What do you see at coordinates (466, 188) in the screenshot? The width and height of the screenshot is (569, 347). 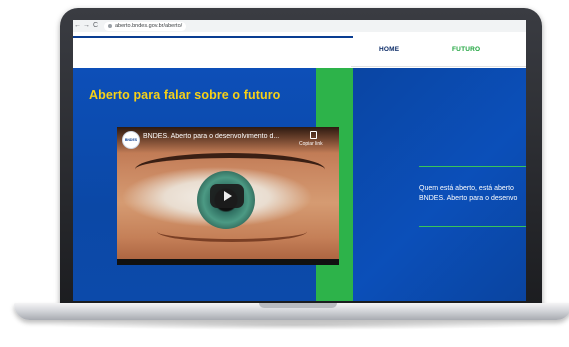 I see `quote-line-1: Quem está aberto, está aberto` at bounding box center [466, 188].